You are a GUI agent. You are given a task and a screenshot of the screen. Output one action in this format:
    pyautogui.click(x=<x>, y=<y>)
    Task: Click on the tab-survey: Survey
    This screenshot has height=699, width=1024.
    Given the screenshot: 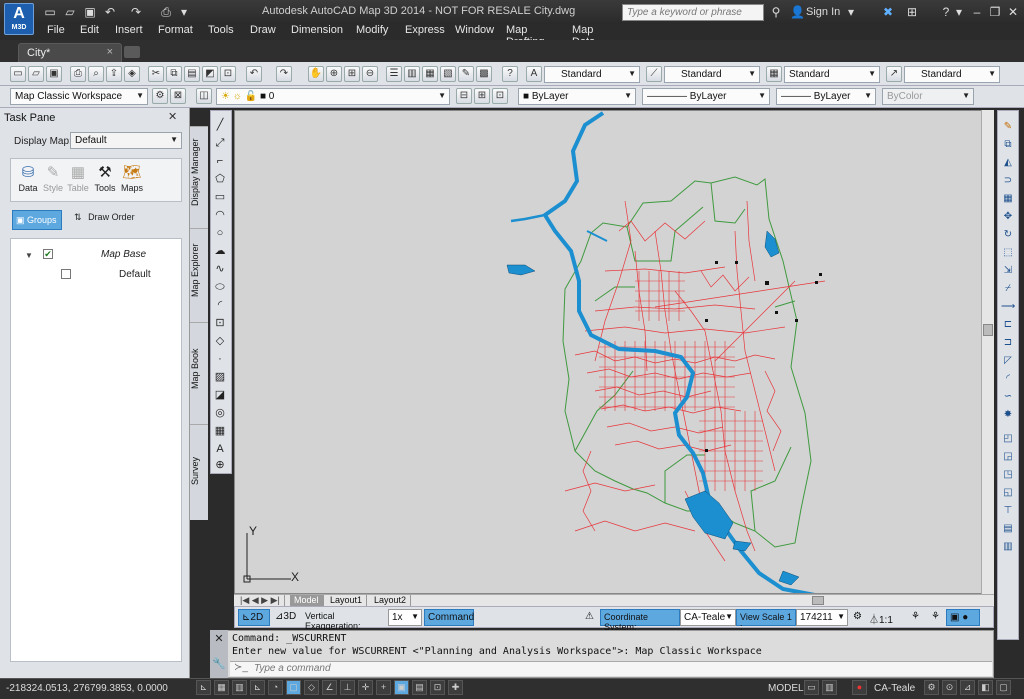 What is the action you would take?
    pyautogui.click(x=199, y=472)
    